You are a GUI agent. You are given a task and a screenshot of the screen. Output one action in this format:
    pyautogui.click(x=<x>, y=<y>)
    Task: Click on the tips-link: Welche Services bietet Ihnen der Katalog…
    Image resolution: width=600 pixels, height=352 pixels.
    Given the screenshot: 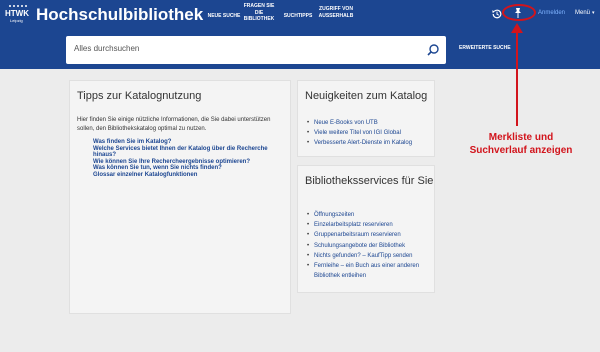 What is the action you would take?
    pyautogui.click(x=188, y=152)
    